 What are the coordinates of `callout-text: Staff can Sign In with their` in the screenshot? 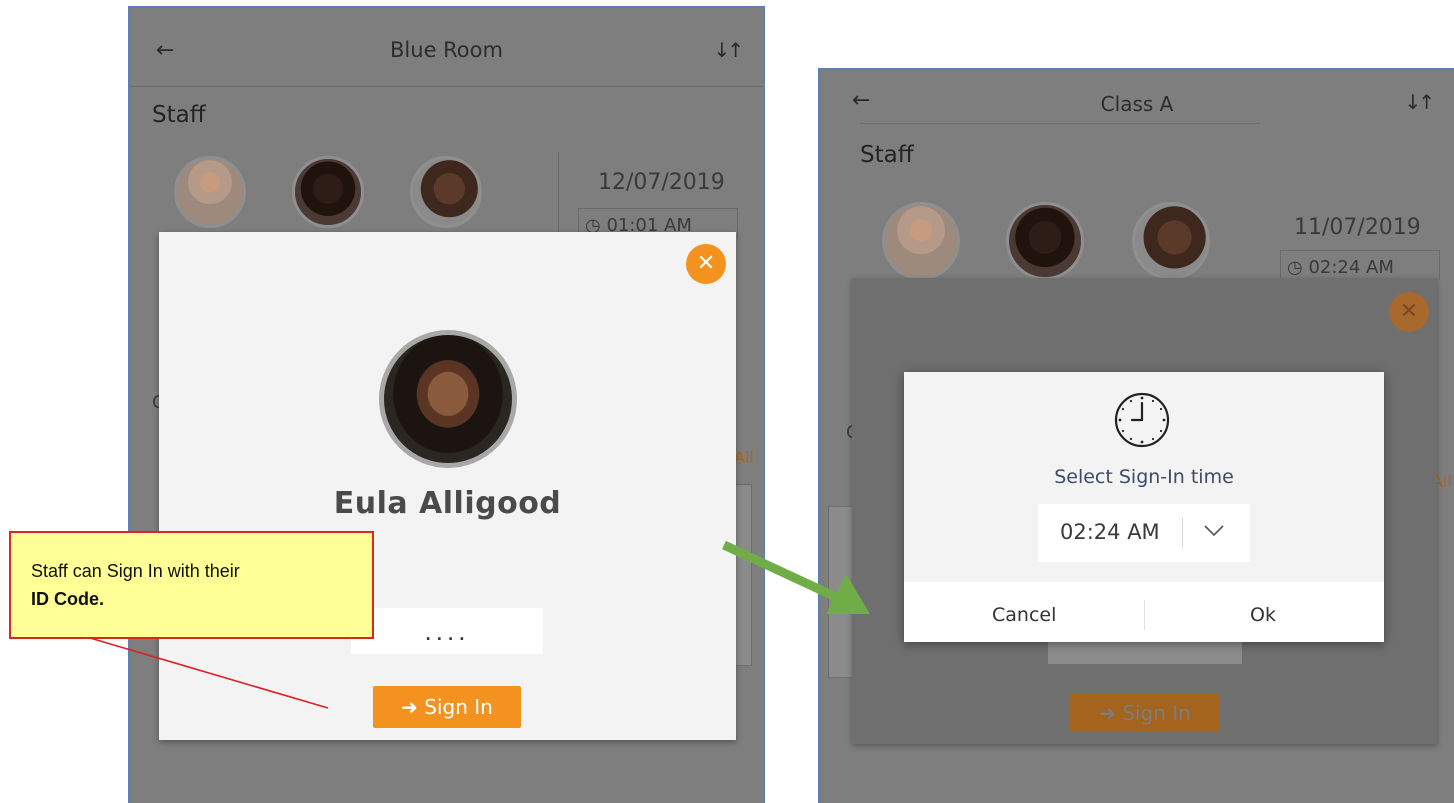 It's located at (135, 571).